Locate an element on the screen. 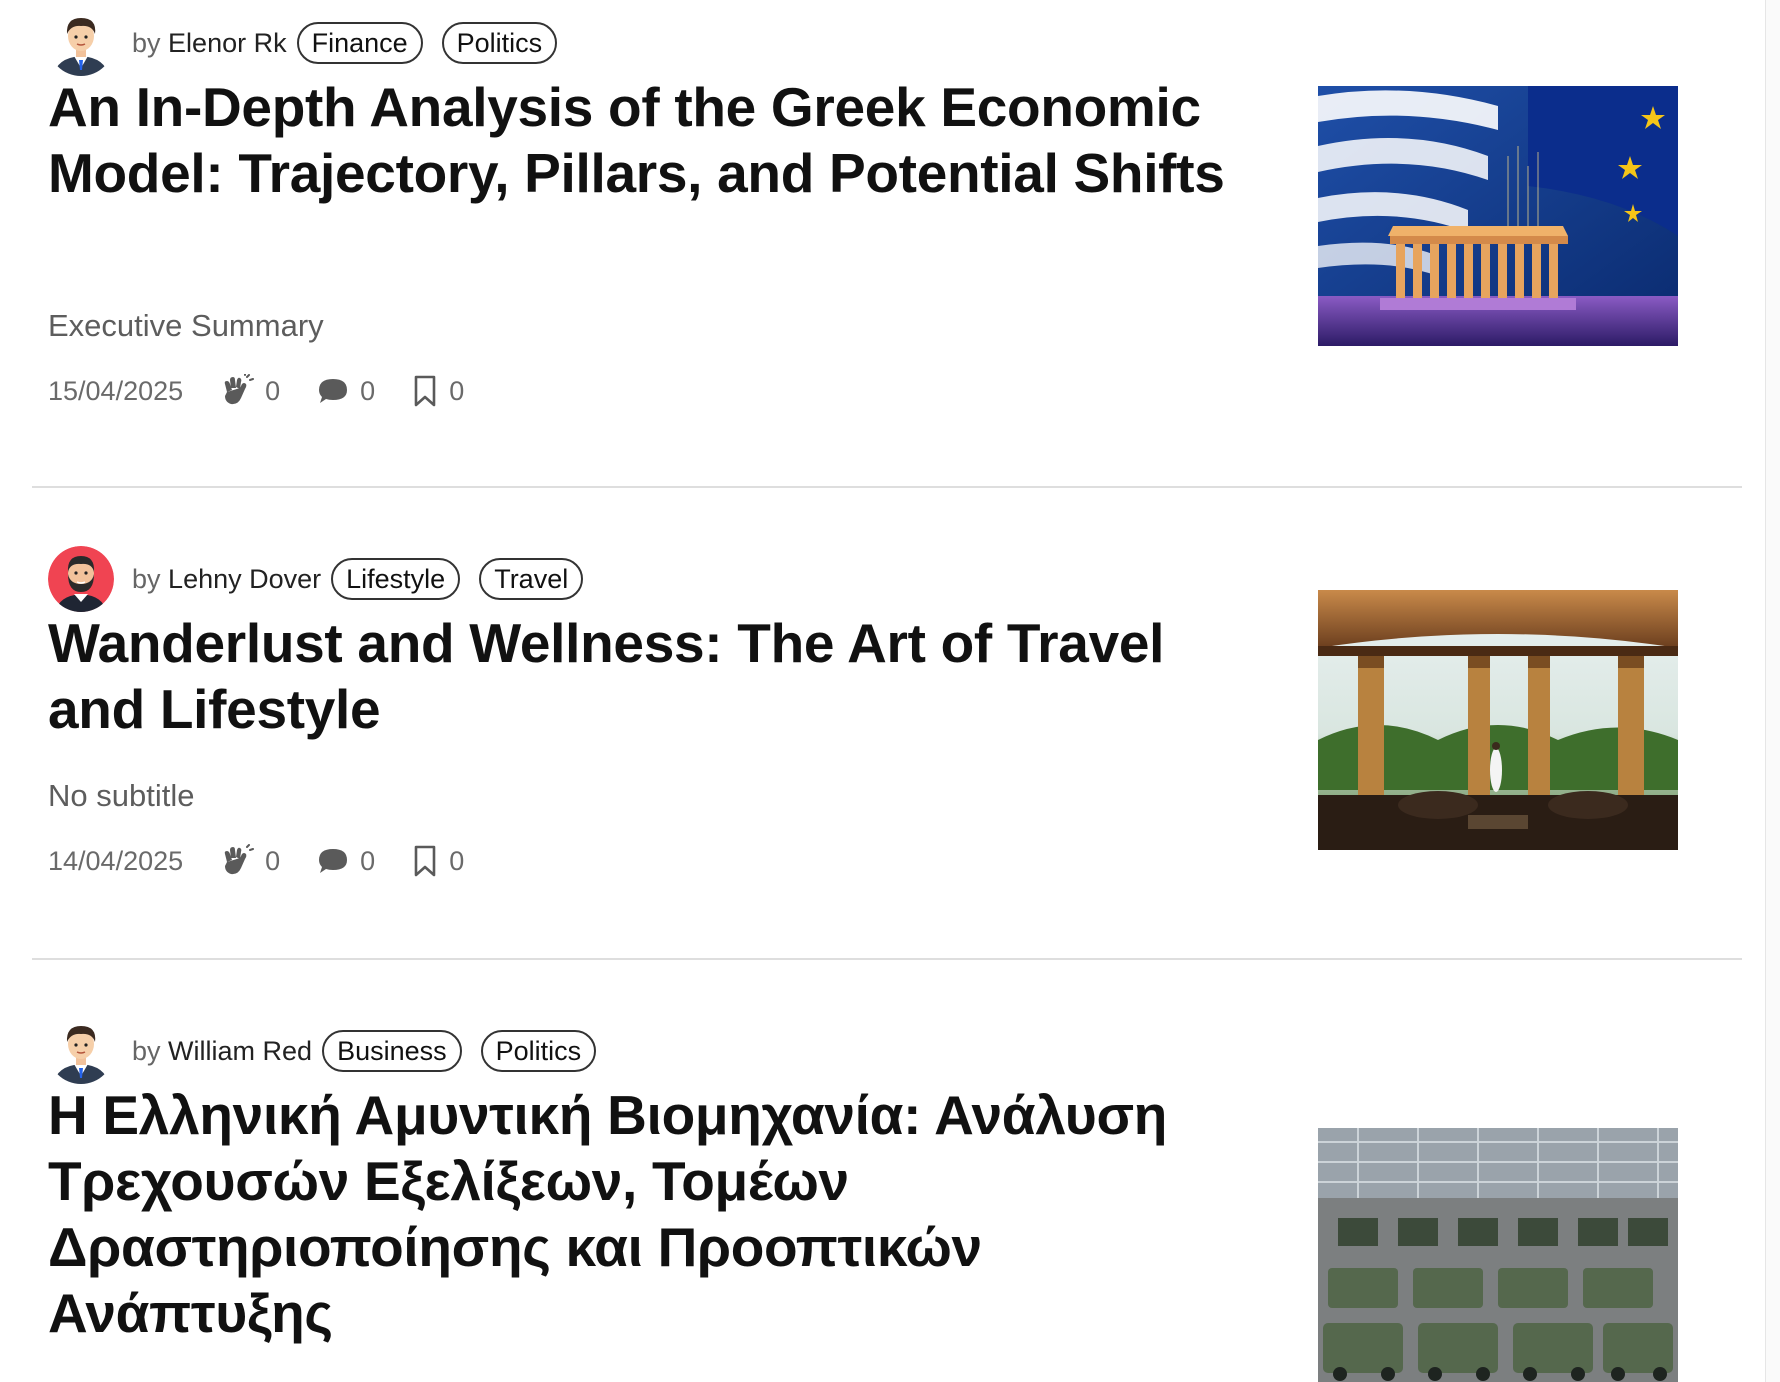 This screenshot has height=1382, width=1780. author-byline: by William Red is located at coordinates (222, 1051).